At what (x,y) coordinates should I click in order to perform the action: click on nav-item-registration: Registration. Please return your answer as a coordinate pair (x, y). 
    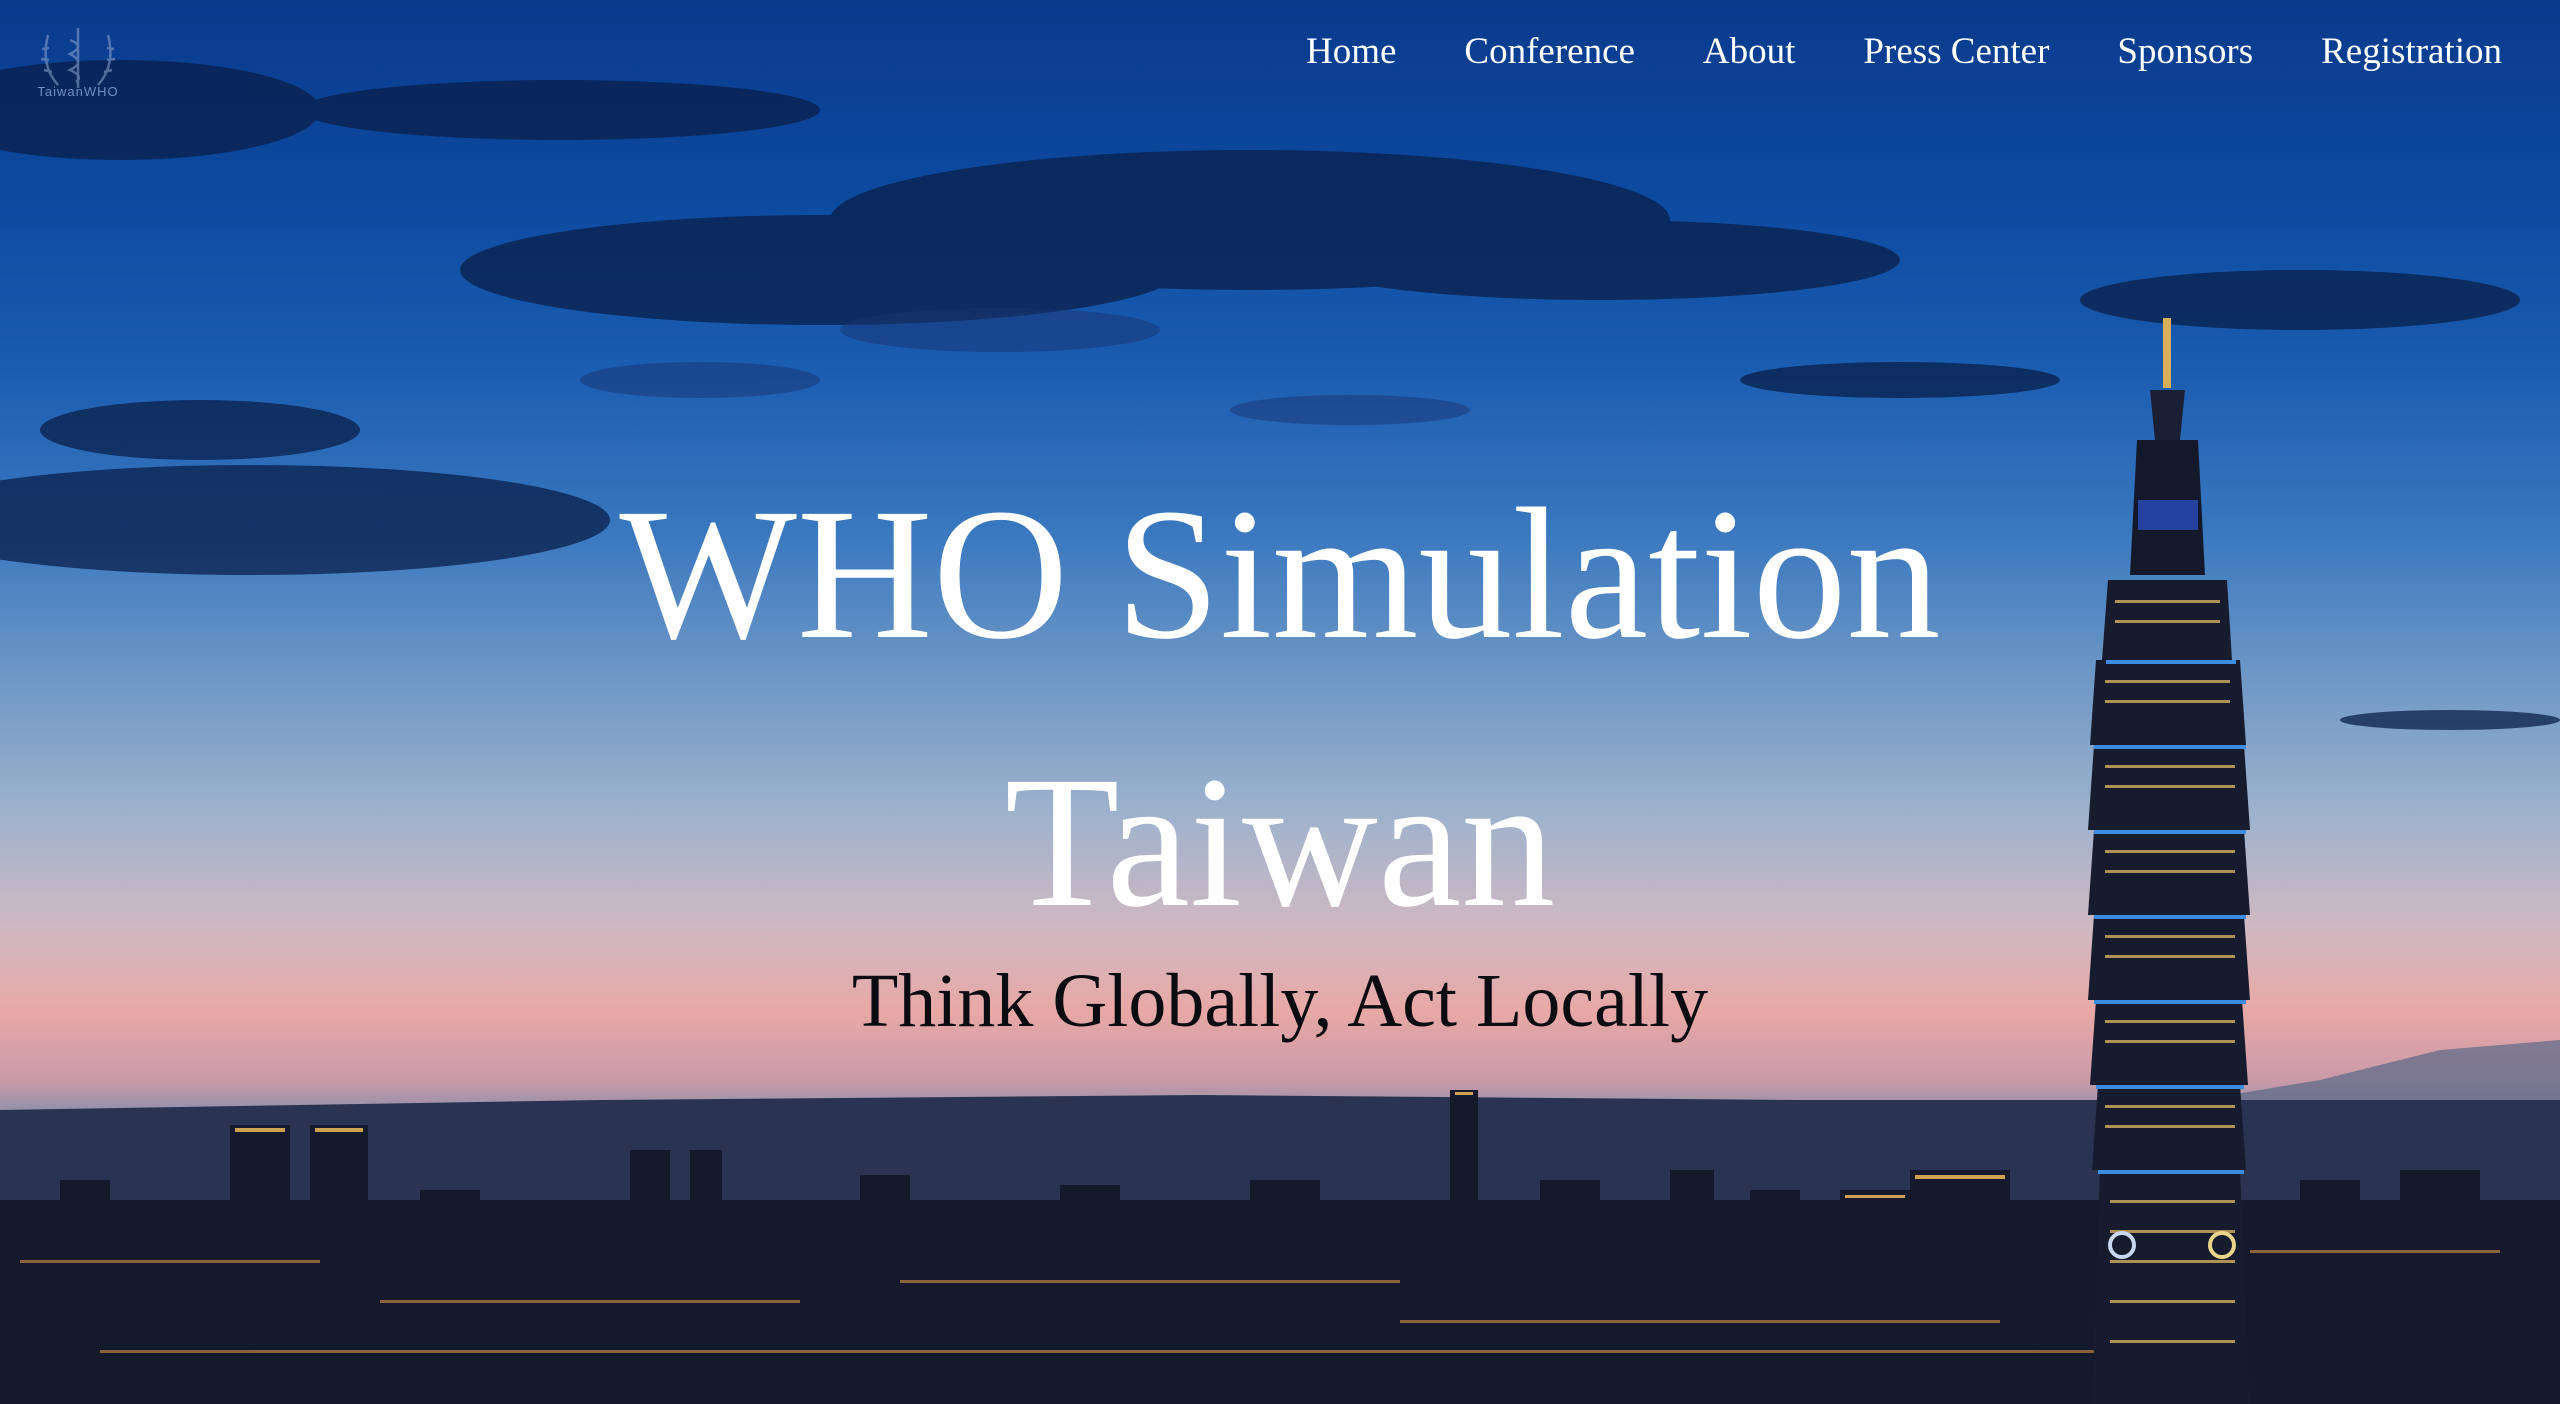
    Looking at the image, I should click on (2411, 52).